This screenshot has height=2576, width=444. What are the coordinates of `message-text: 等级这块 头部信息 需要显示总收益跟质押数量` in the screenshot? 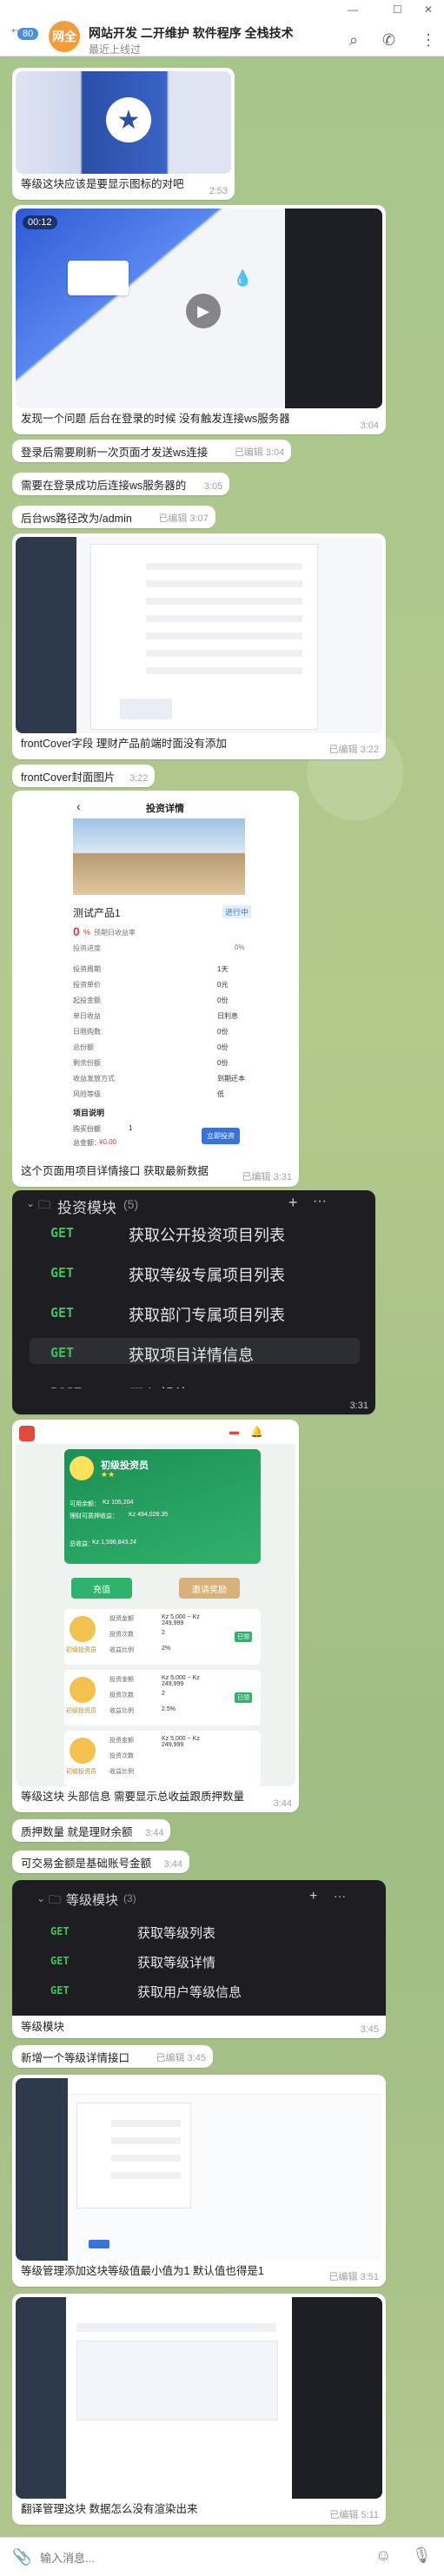 It's located at (132, 1797).